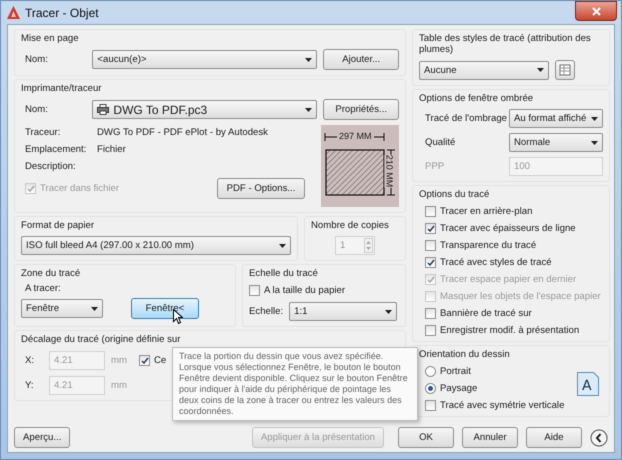 The image size is (622, 460). What do you see at coordinates (599, 437) in the screenshot?
I see `chevron-left-icon` at bounding box center [599, 437].